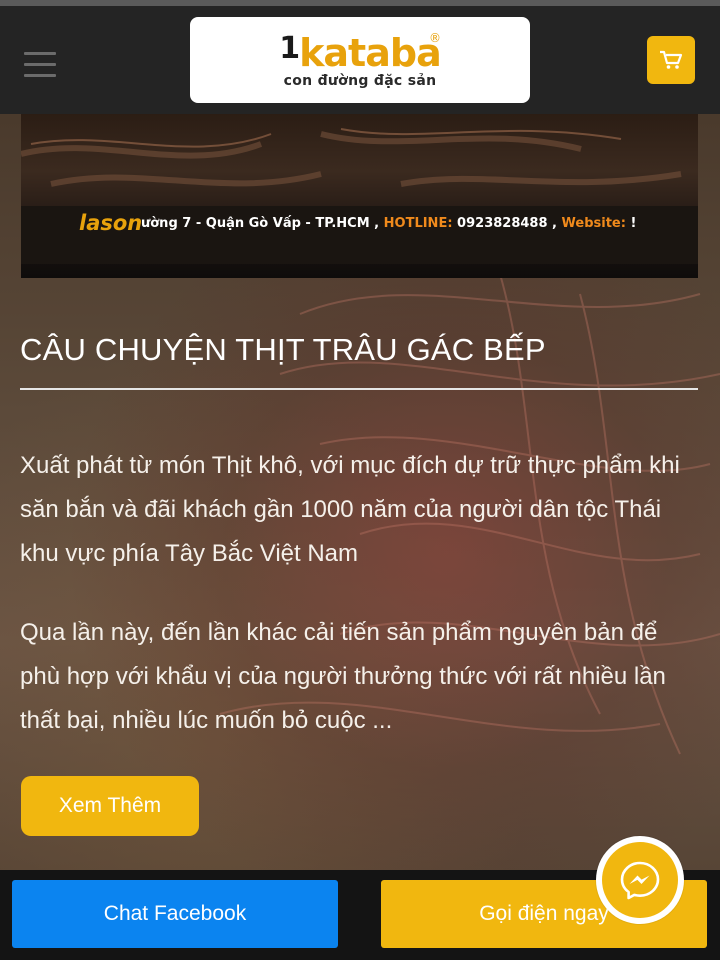  I want to click on logo-wordmark: 1kataba, so click(360, 53).